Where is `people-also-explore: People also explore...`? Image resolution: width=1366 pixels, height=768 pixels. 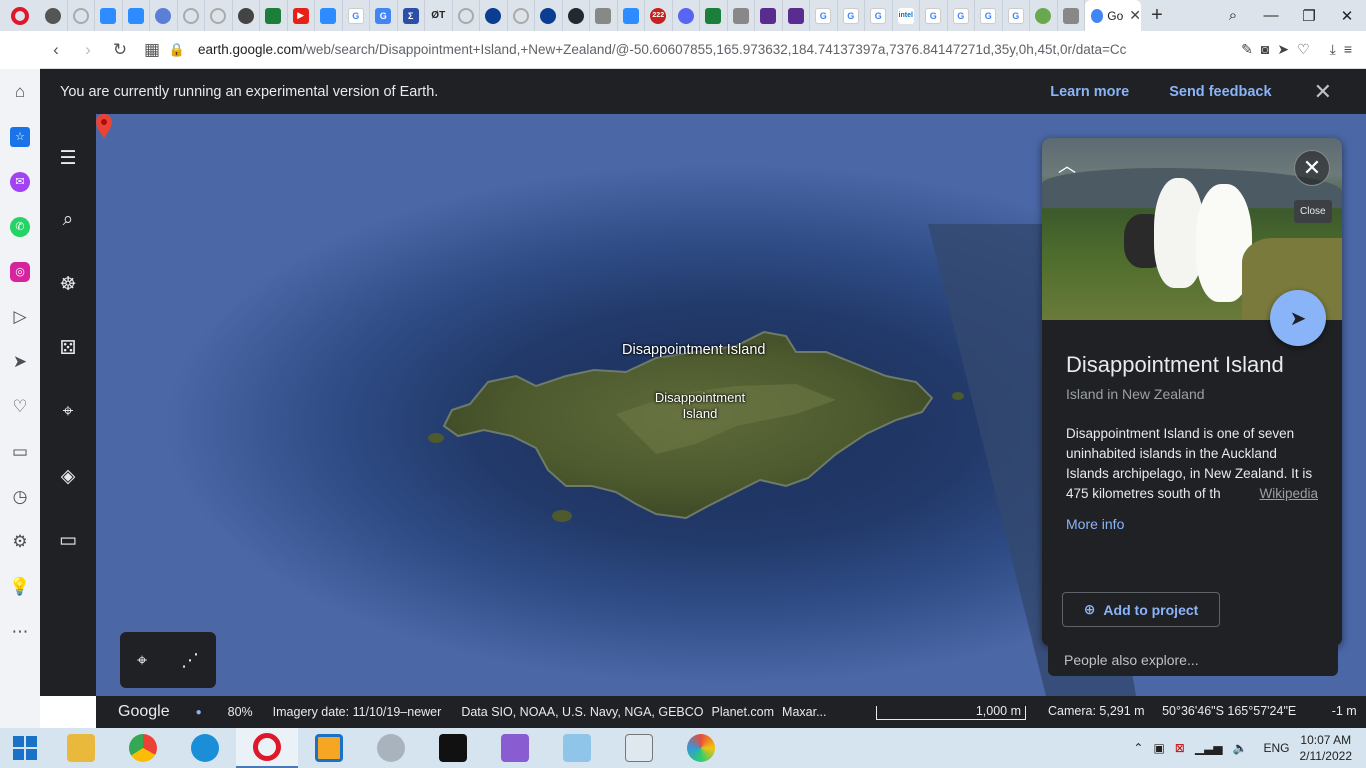 people-also-explore: People also explore... is located at coordinates (1193, 660).